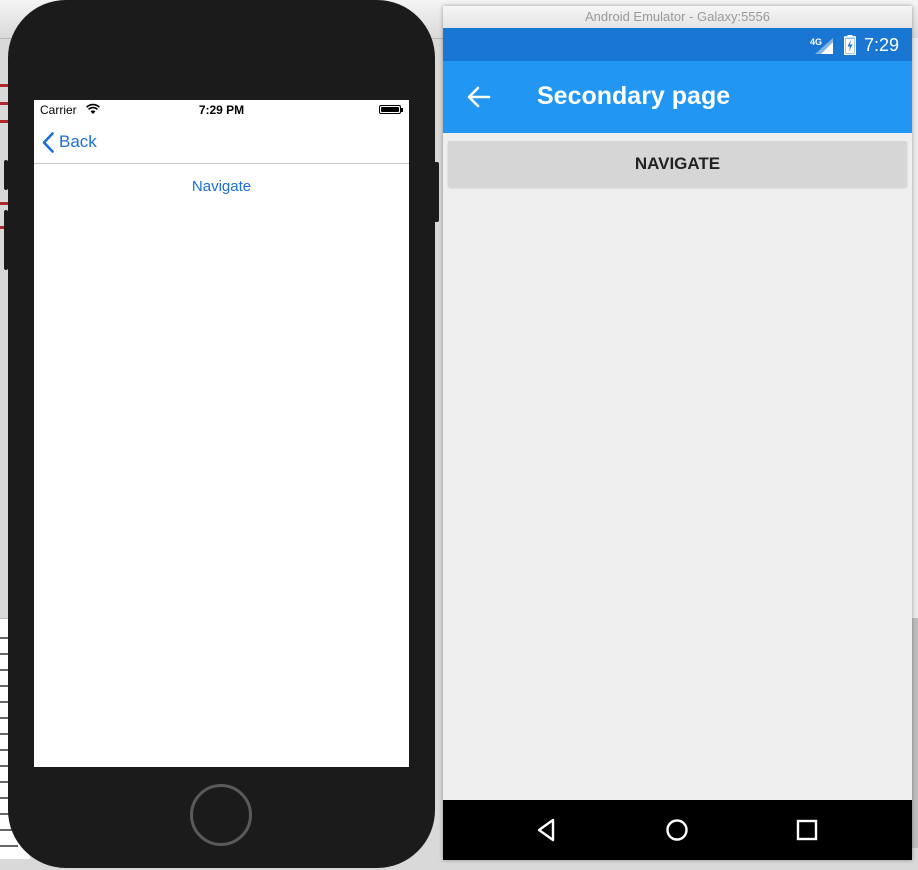  Describe the element at coordinates (547, 830) in the screenshot. I see `back-triangle-icon` at that location.